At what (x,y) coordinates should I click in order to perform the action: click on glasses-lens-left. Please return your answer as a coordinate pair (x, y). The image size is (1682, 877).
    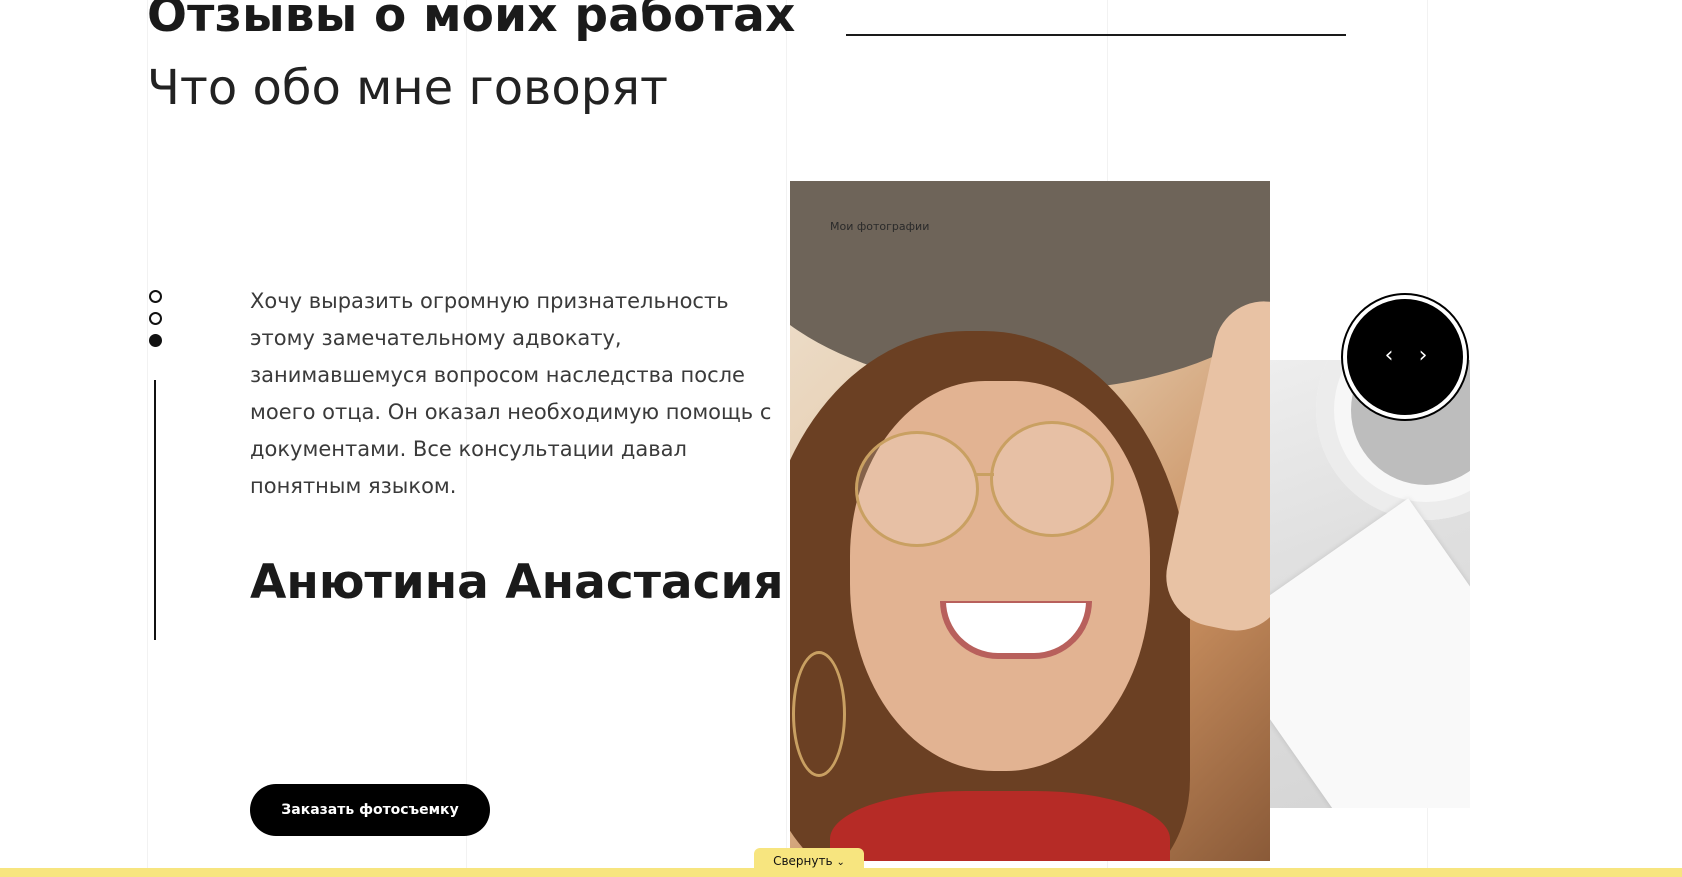
    Looking at the image, I should click on (917, 489).